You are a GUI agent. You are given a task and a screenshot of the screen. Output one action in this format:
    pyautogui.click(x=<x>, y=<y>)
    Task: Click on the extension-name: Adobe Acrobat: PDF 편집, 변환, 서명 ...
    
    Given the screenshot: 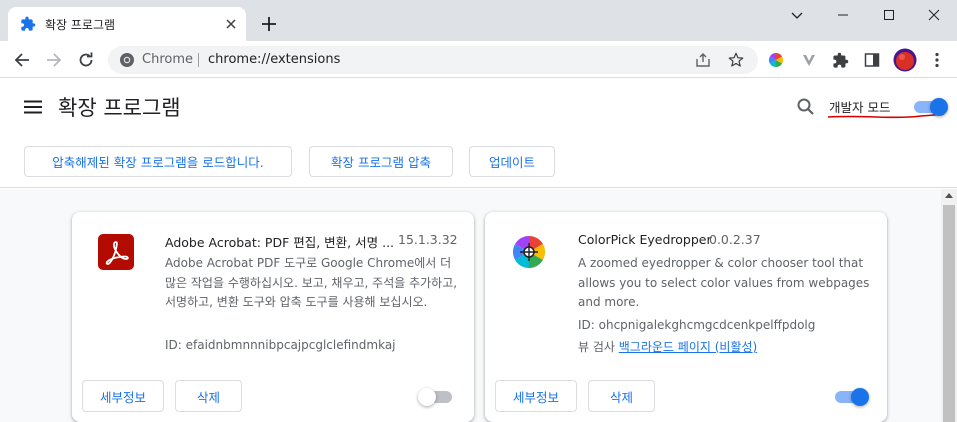 What is the action you would take?
    pyautogui.click(x=280, y=242)
    